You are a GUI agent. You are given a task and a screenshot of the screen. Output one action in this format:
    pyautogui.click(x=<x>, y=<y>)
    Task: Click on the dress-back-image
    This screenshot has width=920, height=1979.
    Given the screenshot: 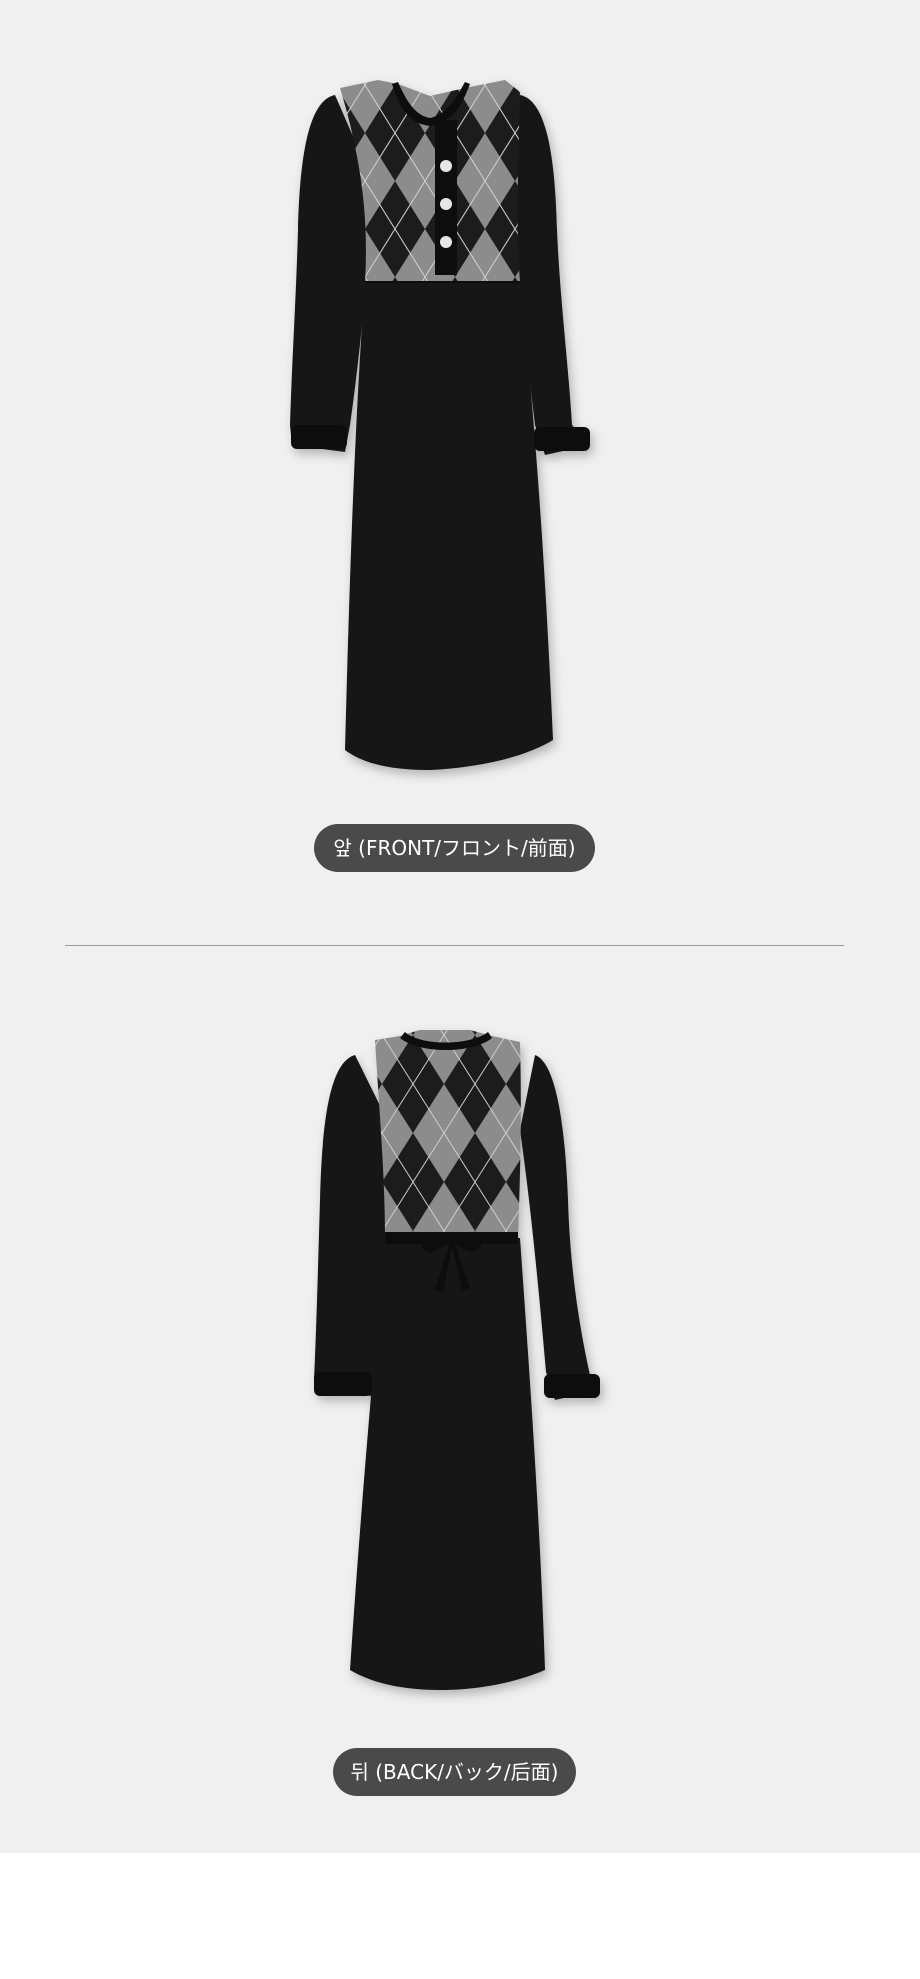 What is the action you would take?
    pyautogui.click(x=457, y=1360)
    